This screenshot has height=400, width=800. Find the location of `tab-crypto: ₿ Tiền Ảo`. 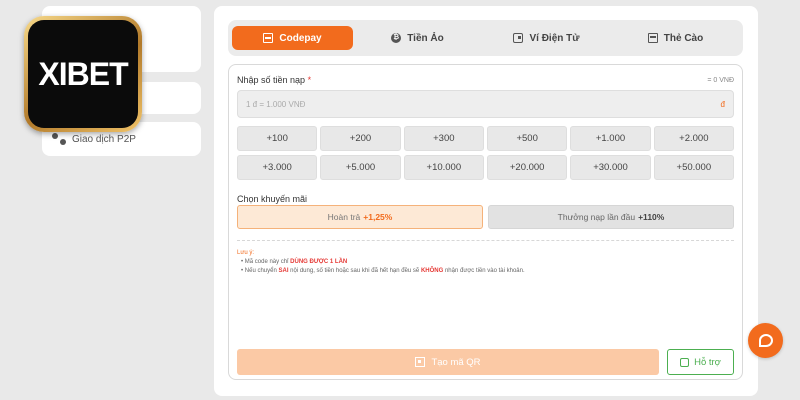

tab-crypto: ₿ Tiền Ảo is located at coordinates (417, 38).